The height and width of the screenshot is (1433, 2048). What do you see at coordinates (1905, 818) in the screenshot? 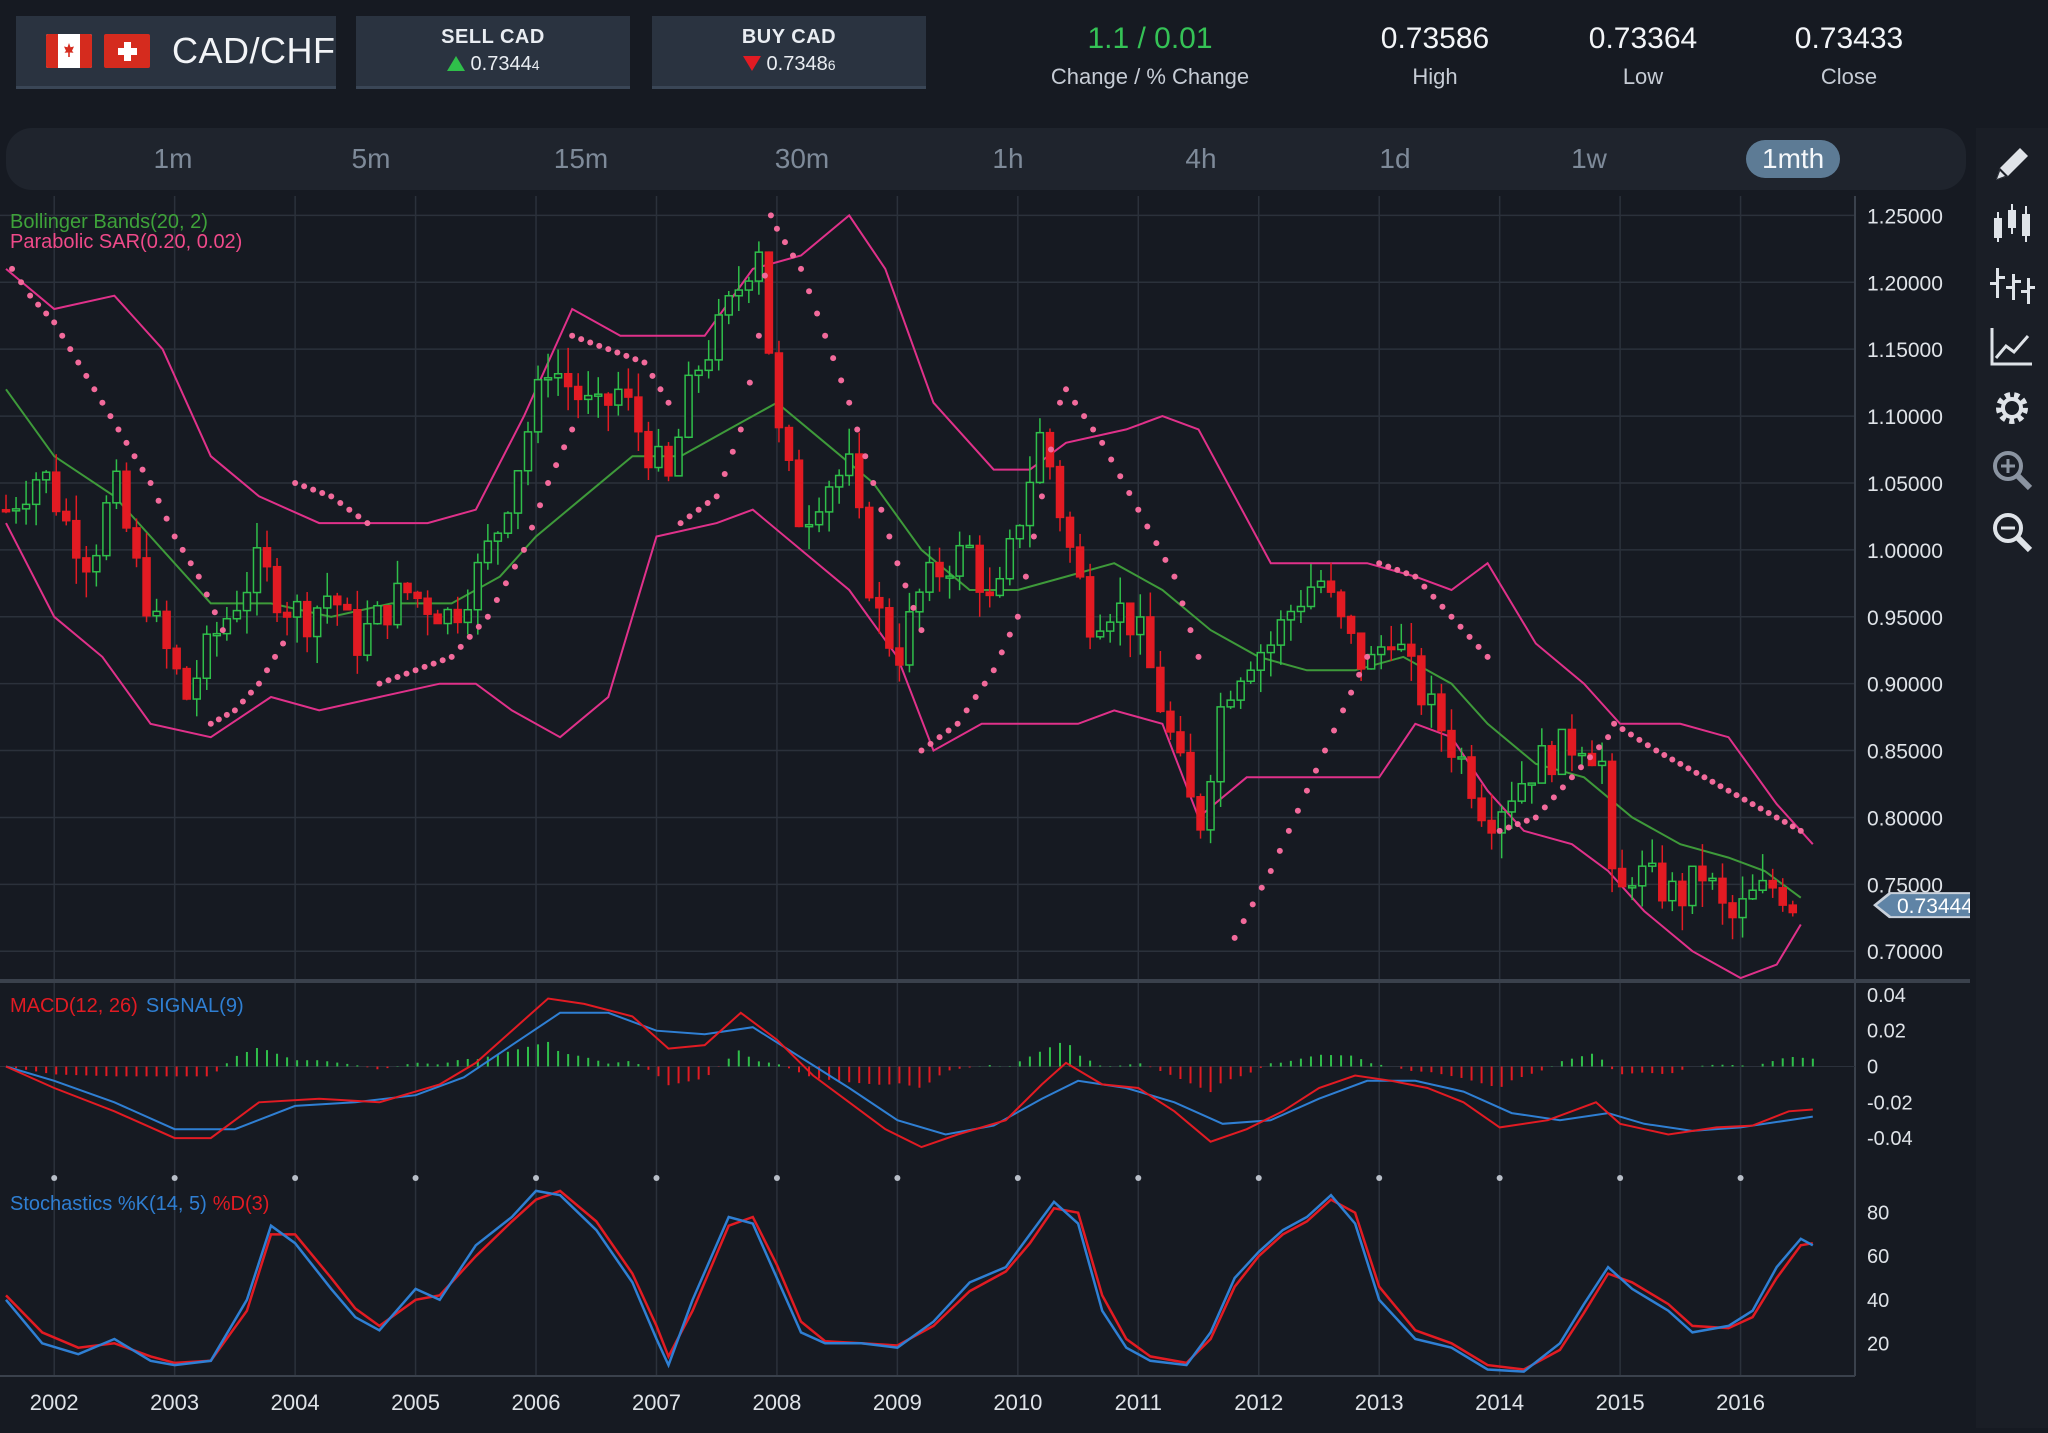
I see `price-tick-label: 0.80000` at bounding box center [1905, 818].